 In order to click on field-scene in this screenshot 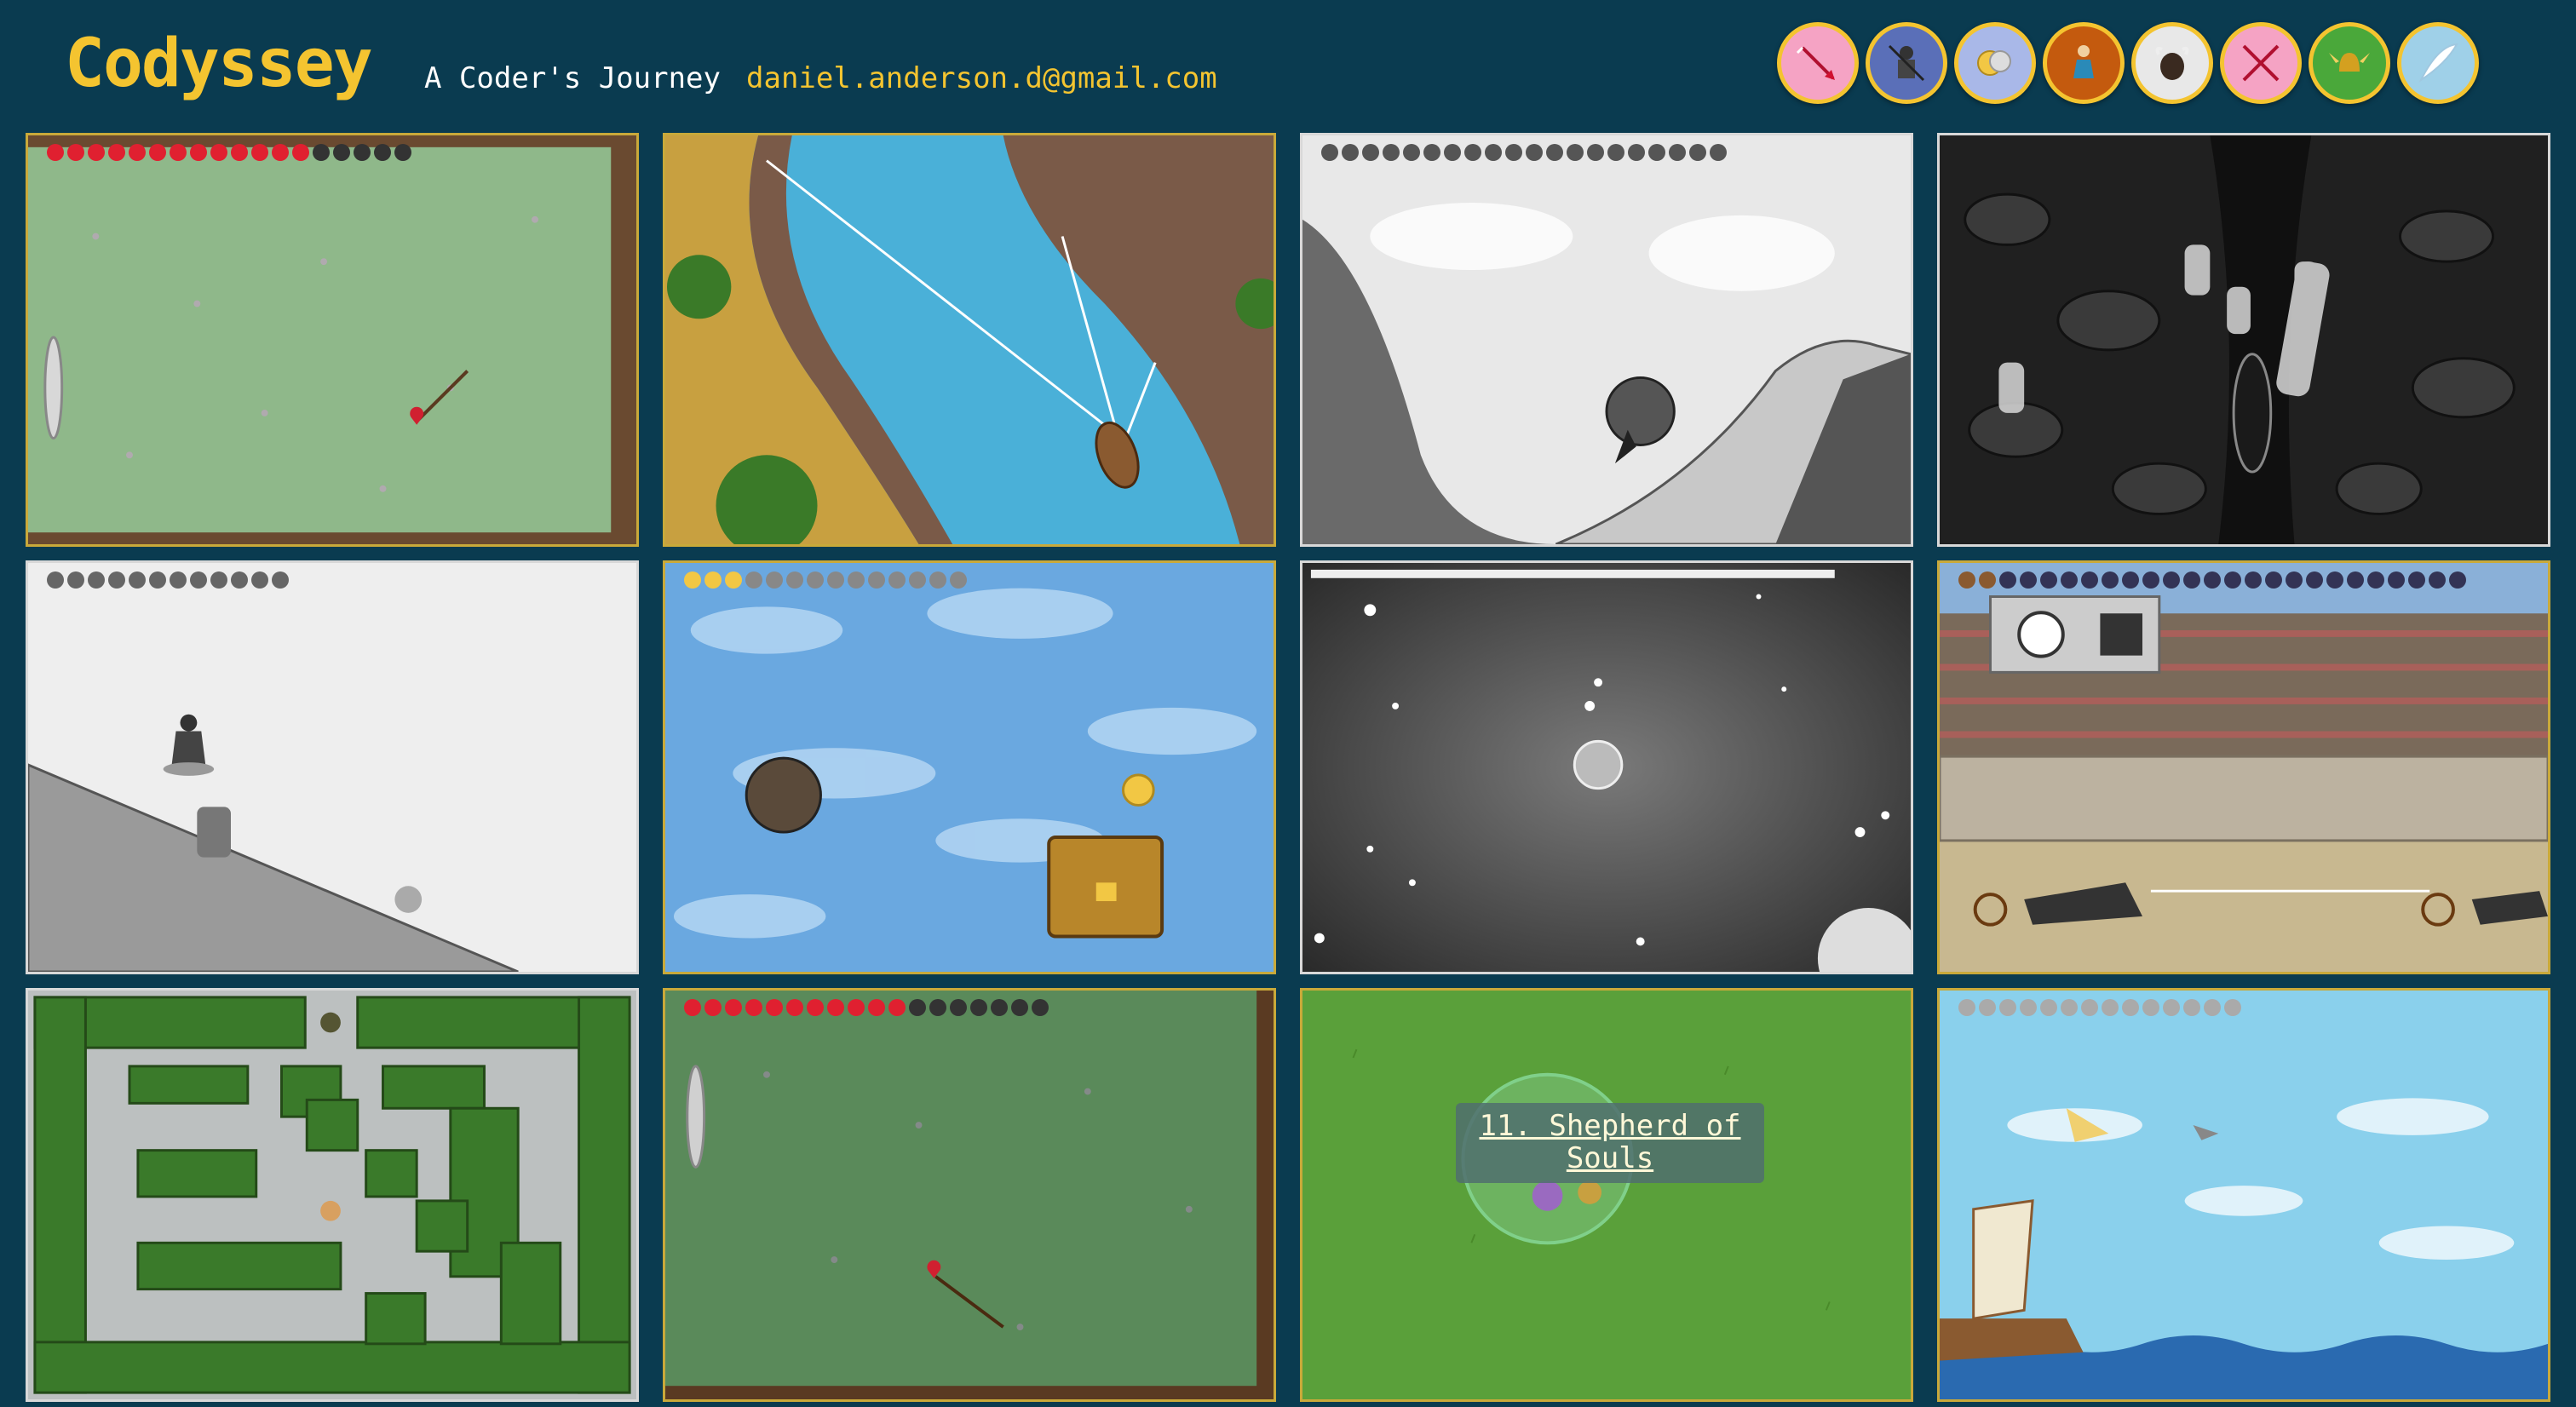, I will do `click(1607, 1195)`.